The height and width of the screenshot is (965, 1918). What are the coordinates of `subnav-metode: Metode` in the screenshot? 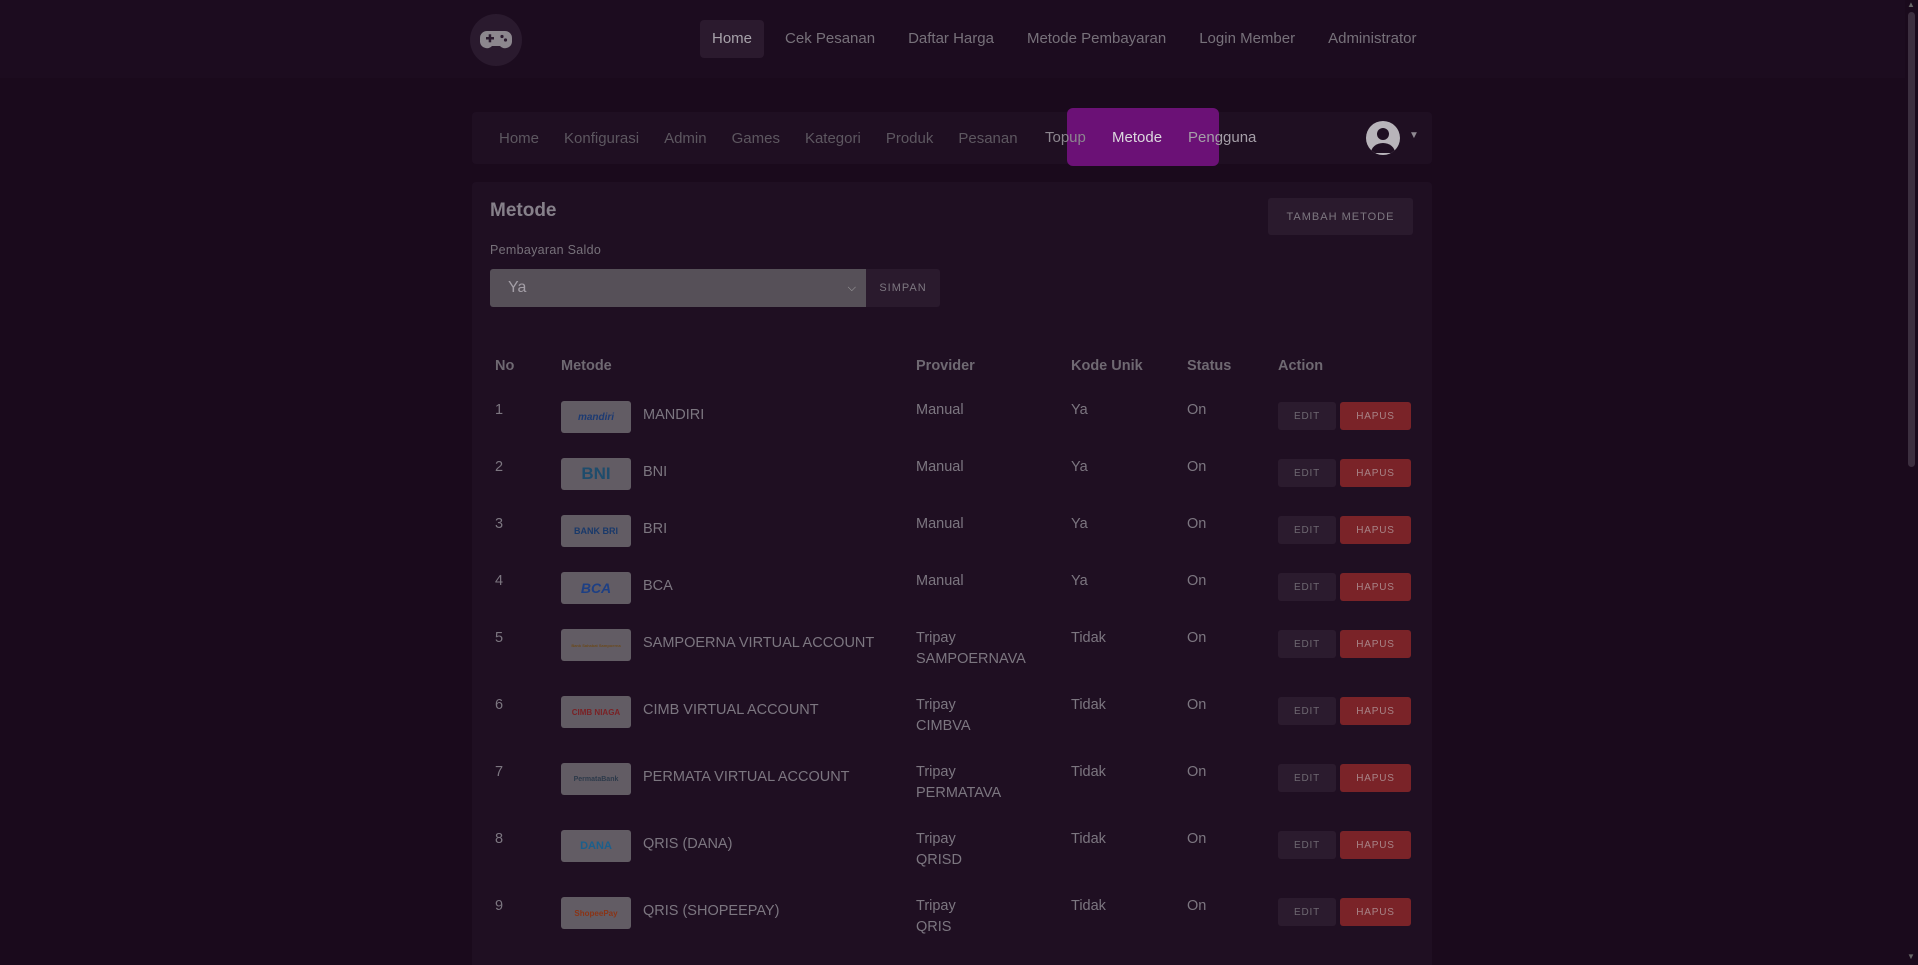 It's located at (1137, 137).